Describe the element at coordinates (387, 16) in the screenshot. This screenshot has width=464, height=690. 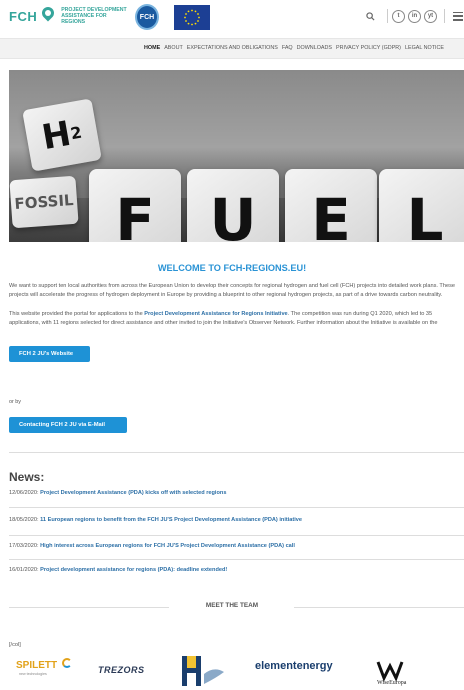
I see `tools-divider` at that location.